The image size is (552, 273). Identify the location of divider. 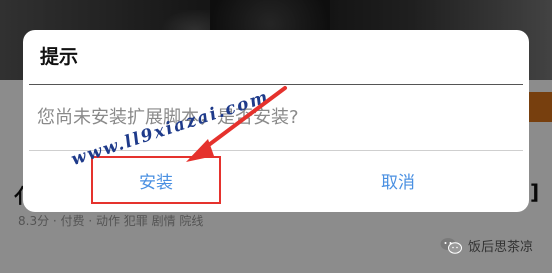
(276, 84).